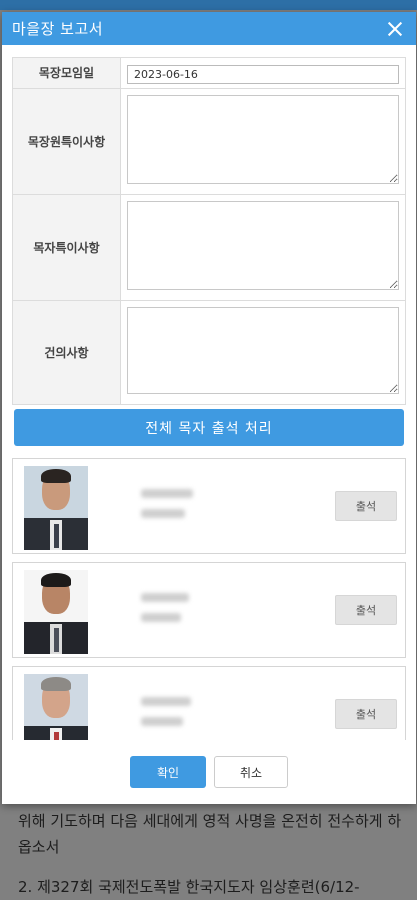 This screenshot has height=900, width=417. I want to click on form-row-suggestions: 건의사항, so click(209, 352).